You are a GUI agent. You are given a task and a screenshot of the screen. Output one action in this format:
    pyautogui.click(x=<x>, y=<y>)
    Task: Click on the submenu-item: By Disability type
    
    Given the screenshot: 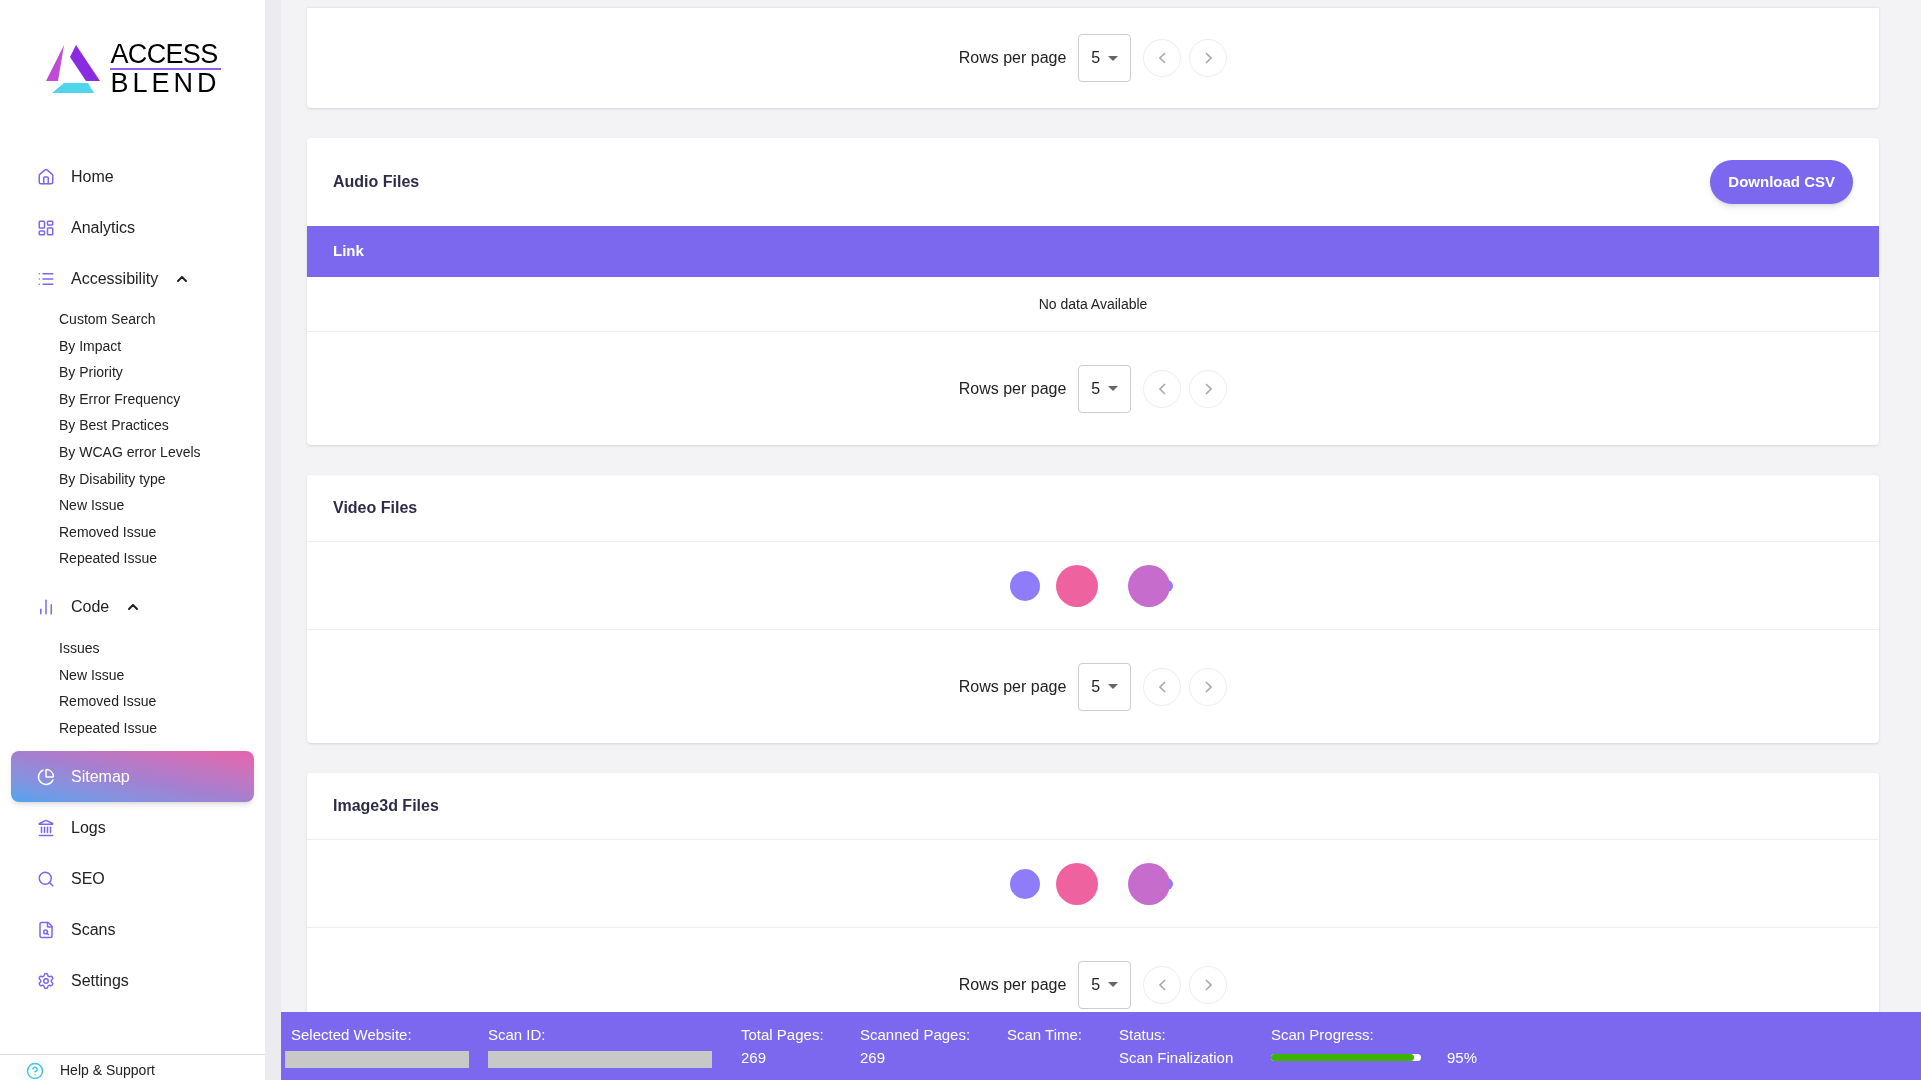 What is the action you would take?
    pyautogui.click(x=162, y=479)
    